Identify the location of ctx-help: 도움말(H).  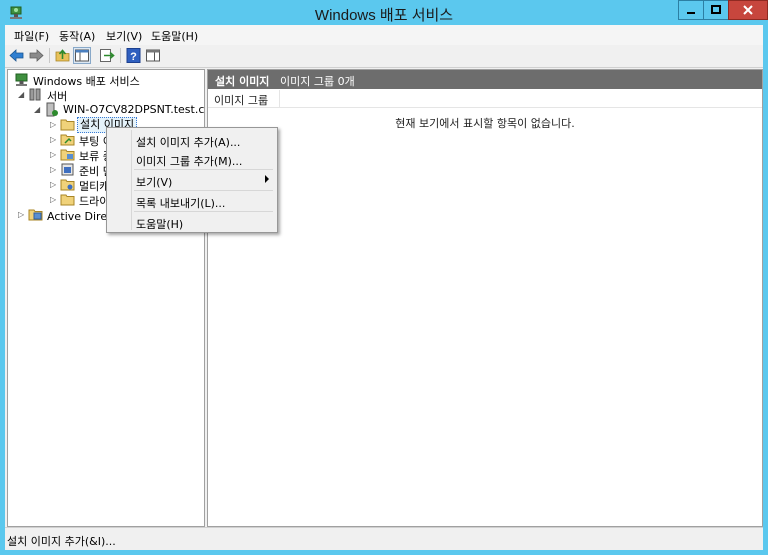
(192, 222).